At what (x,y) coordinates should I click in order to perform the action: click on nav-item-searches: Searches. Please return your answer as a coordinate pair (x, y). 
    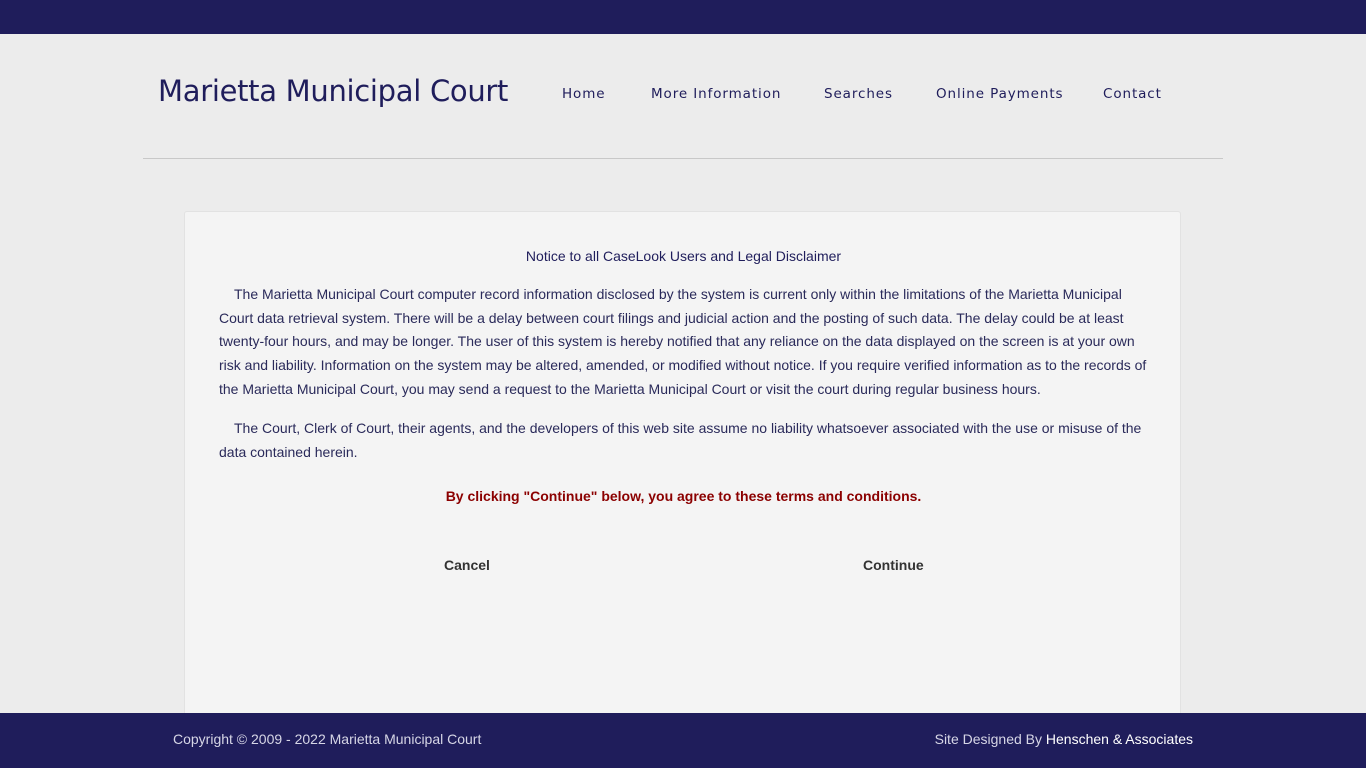
    Looking at the image, I should click on (858, 94).